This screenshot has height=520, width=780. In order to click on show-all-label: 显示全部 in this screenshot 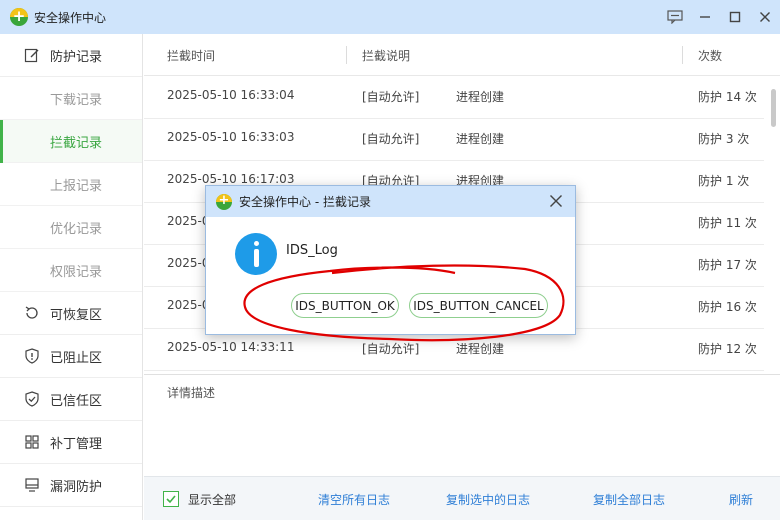, I will do `click(212, 499)`.